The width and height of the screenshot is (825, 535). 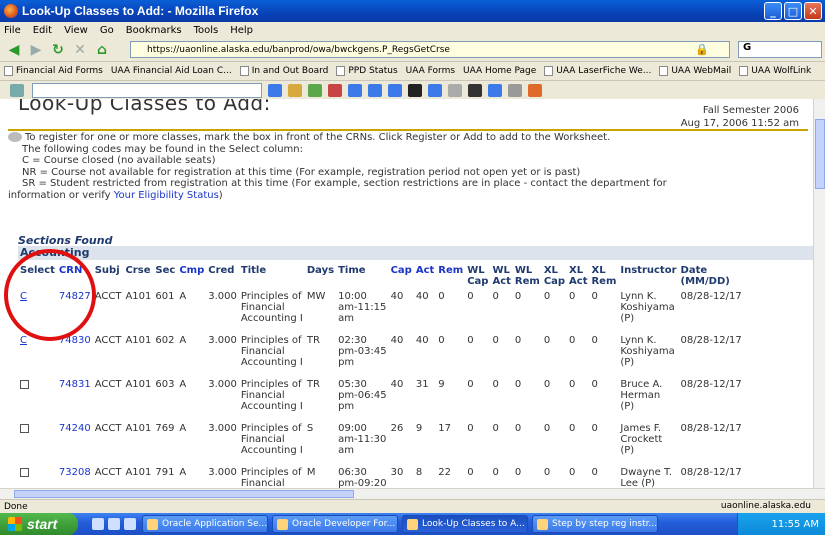 What do you see at coordinates (37, 357) in the screenshot?
I see `select-cell: C` at bounding box center [37, 357].